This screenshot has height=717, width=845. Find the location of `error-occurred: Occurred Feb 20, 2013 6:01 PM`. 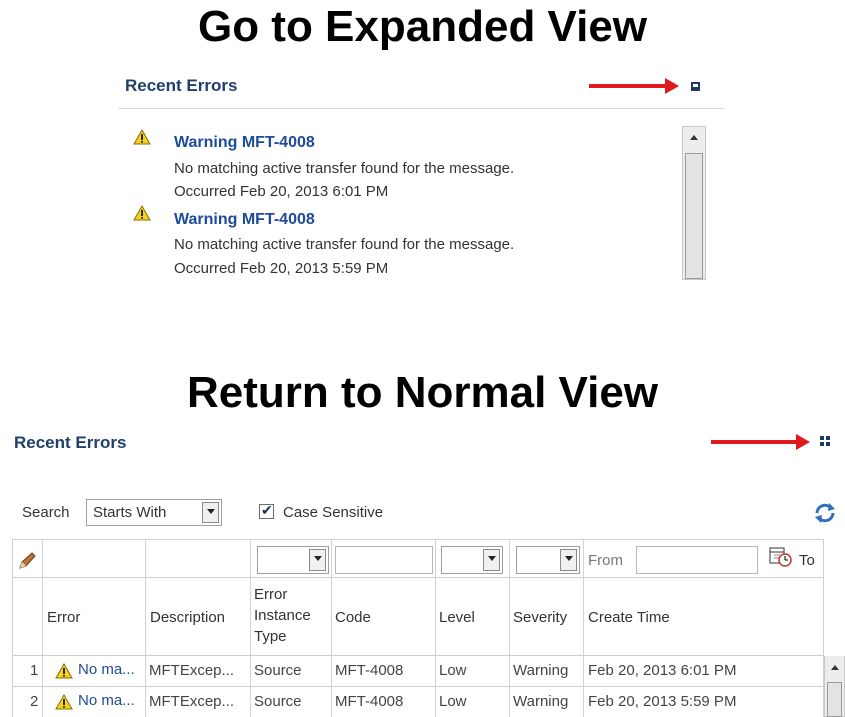

error-occurred: Occurred Feb 20, 2013 6:01 PM is located at coordinates (281, 191).